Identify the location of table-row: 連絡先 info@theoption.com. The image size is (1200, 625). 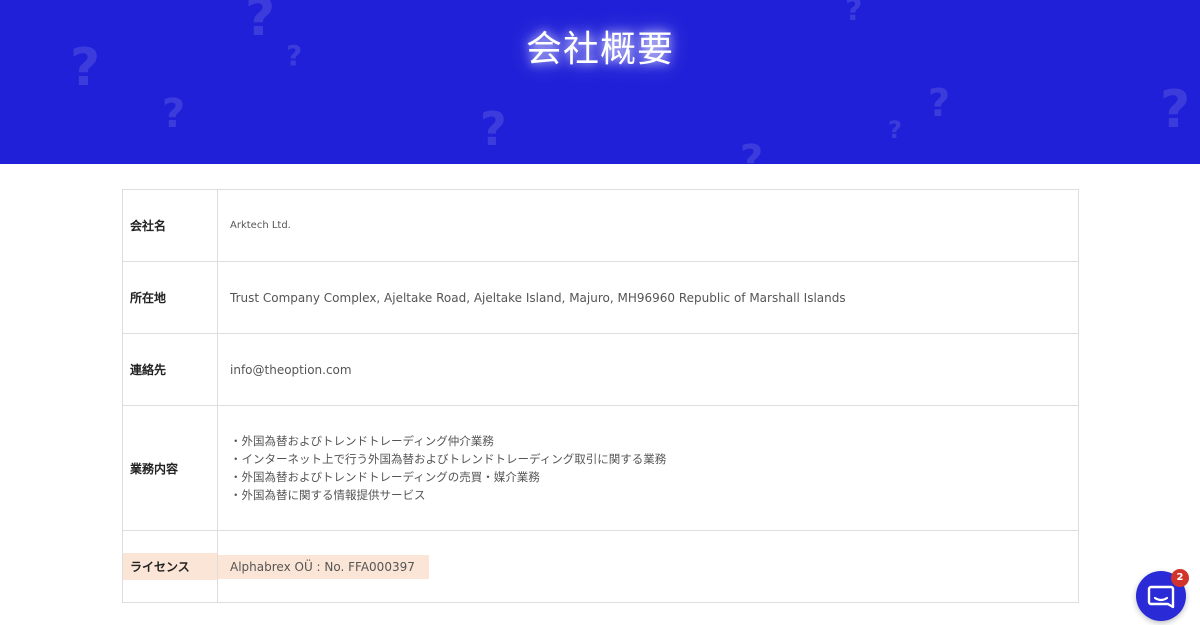
(600, 369).